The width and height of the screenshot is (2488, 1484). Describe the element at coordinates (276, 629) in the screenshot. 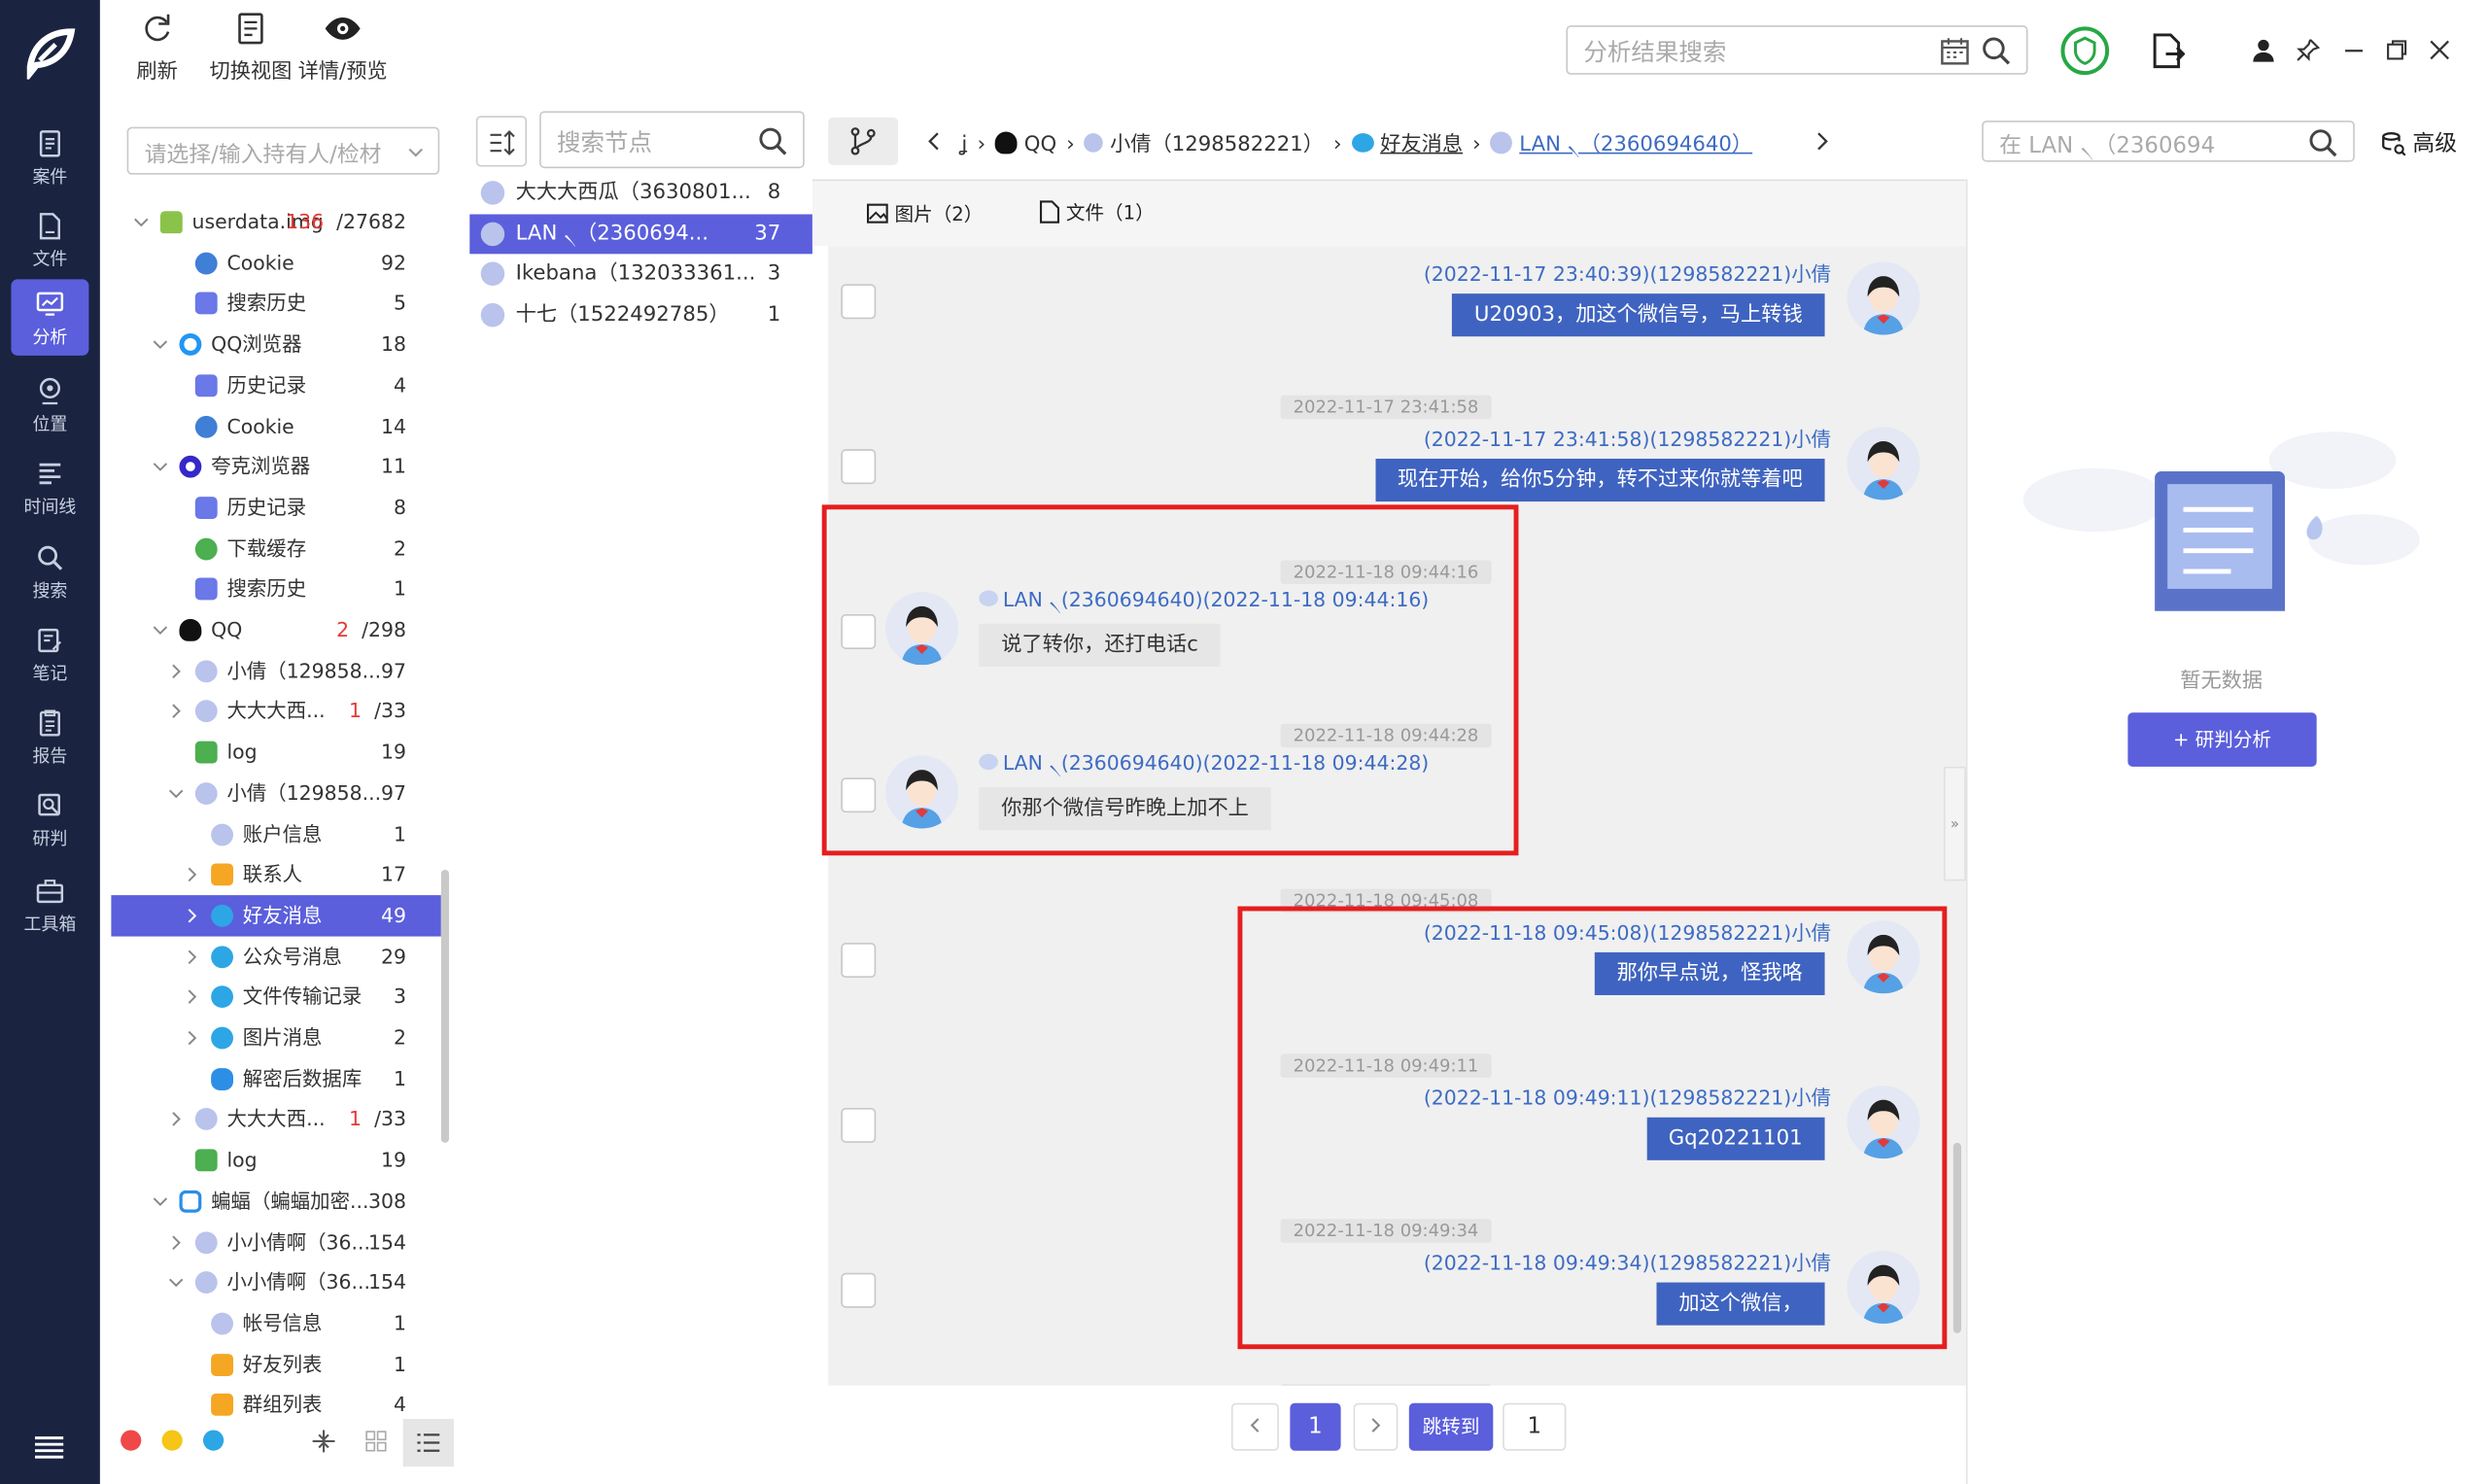

I see `tree-node: QQ 2/298` at that location.